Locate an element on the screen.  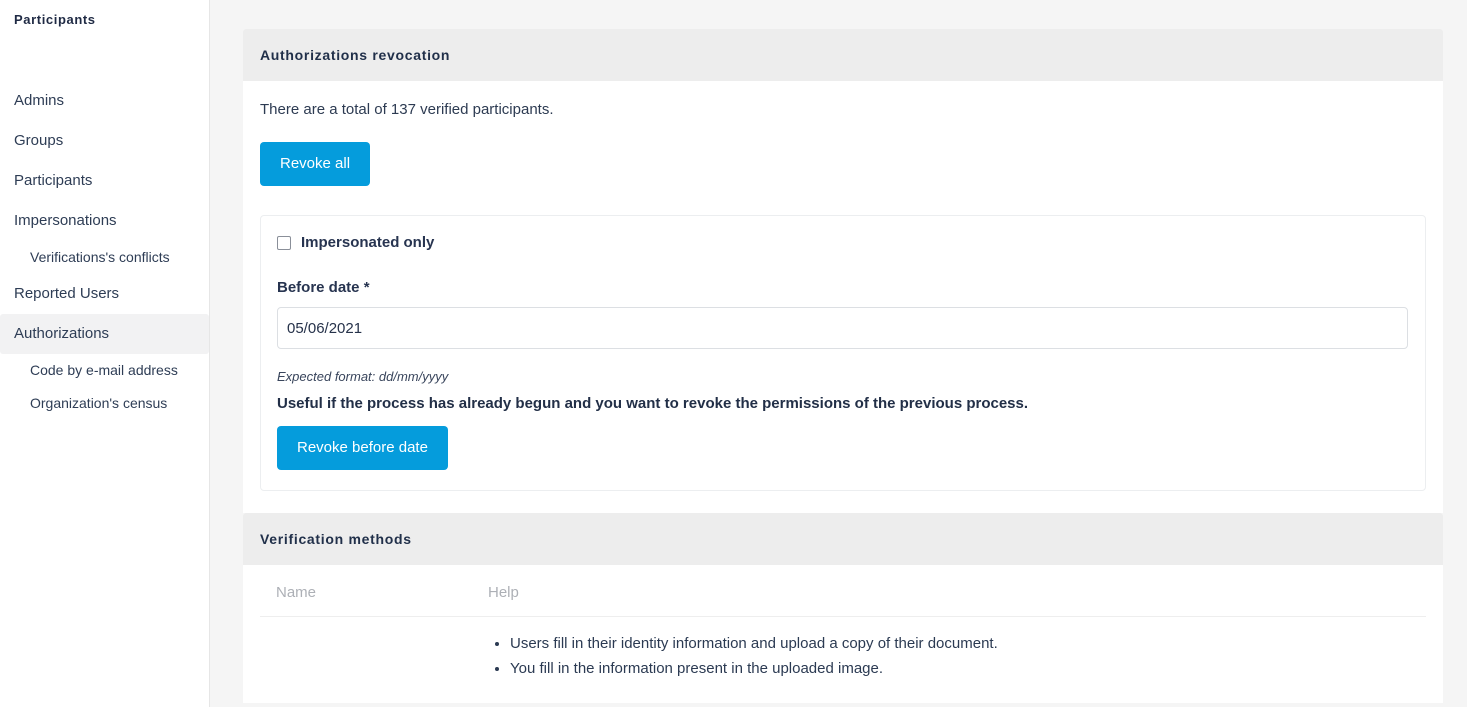
sidebar-item-participants: Participants is located at coordinates (104, 181).